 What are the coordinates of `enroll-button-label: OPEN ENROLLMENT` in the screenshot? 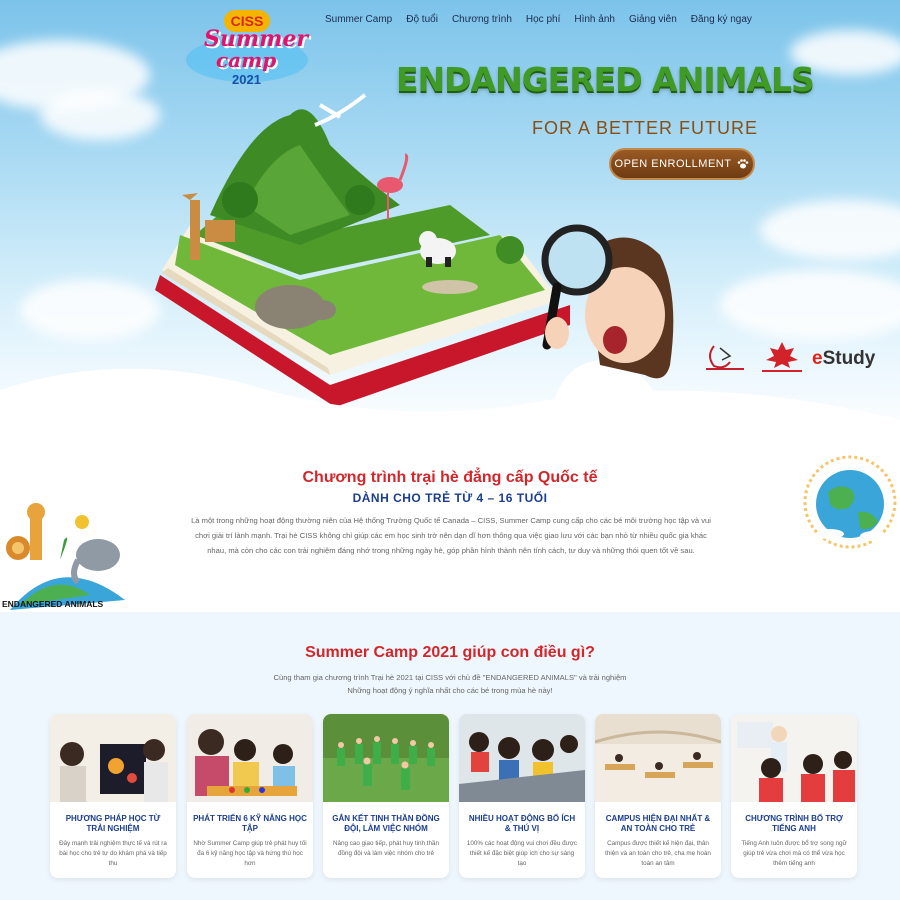 It's located at (673, 164).